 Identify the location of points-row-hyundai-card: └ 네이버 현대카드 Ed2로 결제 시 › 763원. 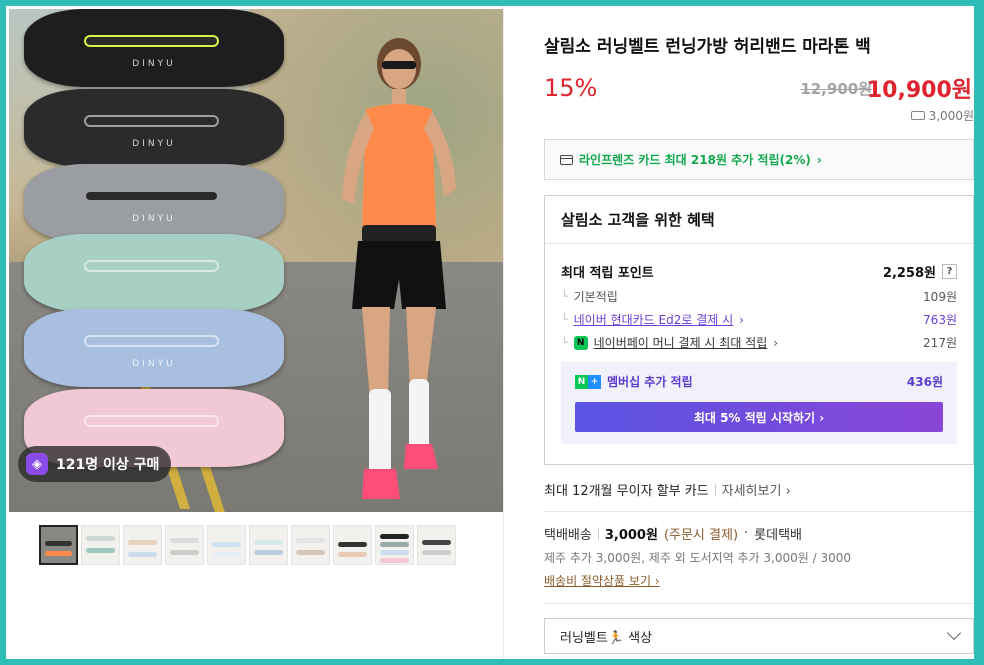
(759, 319).